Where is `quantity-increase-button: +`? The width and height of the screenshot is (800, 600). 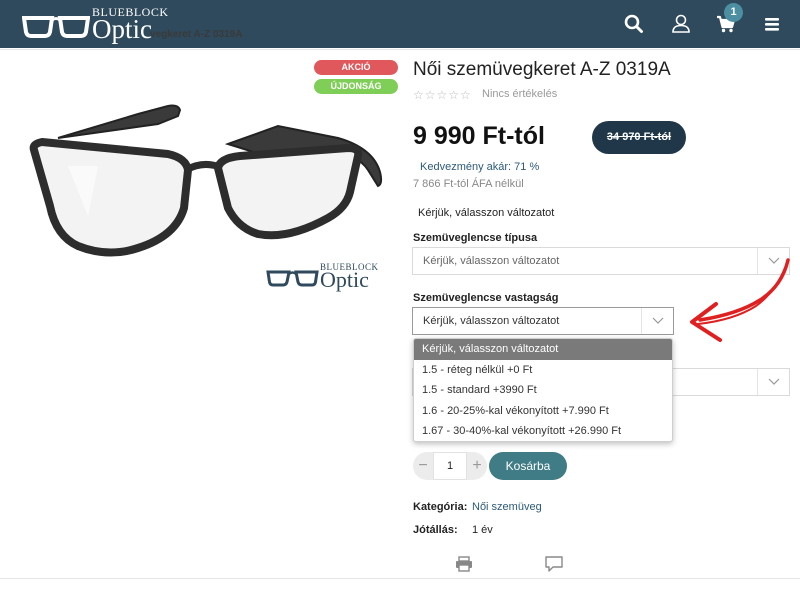 quantity-increase-button: + is located at coordinates (477, 466).